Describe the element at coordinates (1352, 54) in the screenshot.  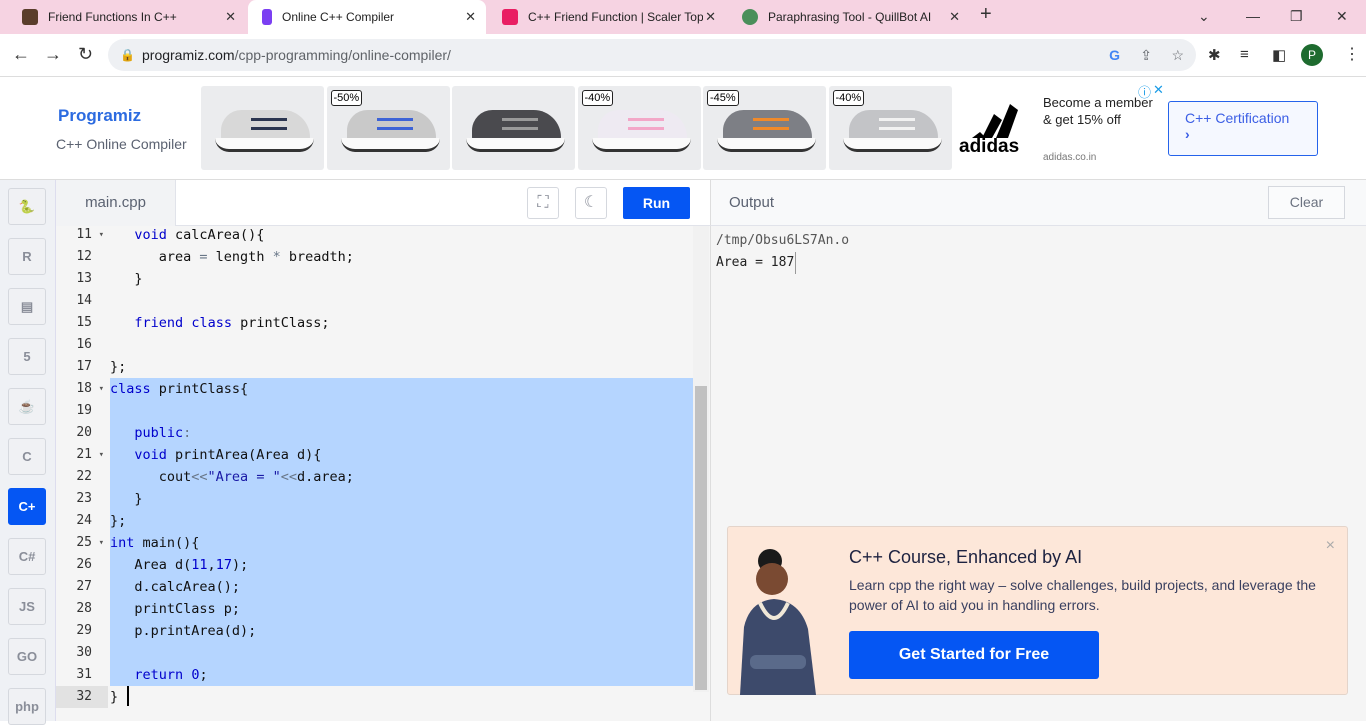
I see `menu-icon: ⋮` at that location.